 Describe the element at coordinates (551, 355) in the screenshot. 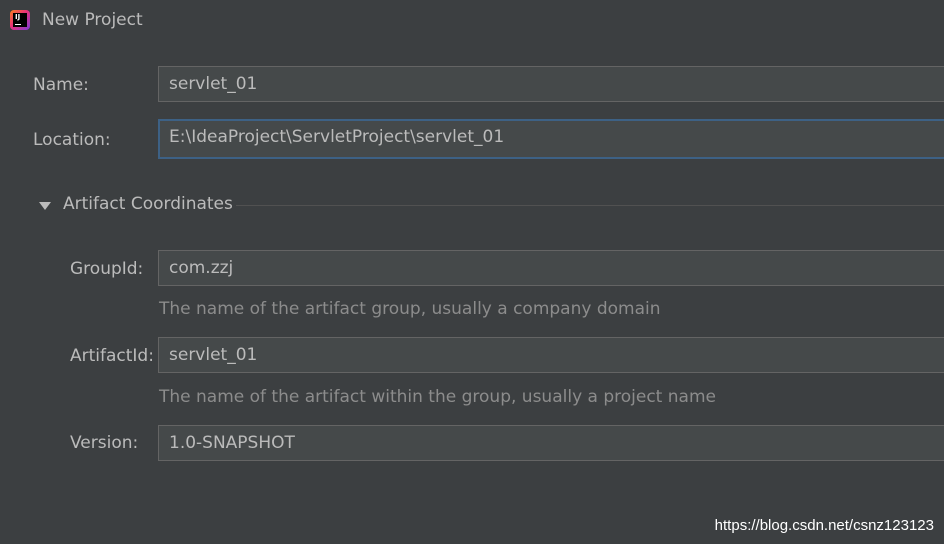

I see `artifactid-field: servlet_01` at that location.